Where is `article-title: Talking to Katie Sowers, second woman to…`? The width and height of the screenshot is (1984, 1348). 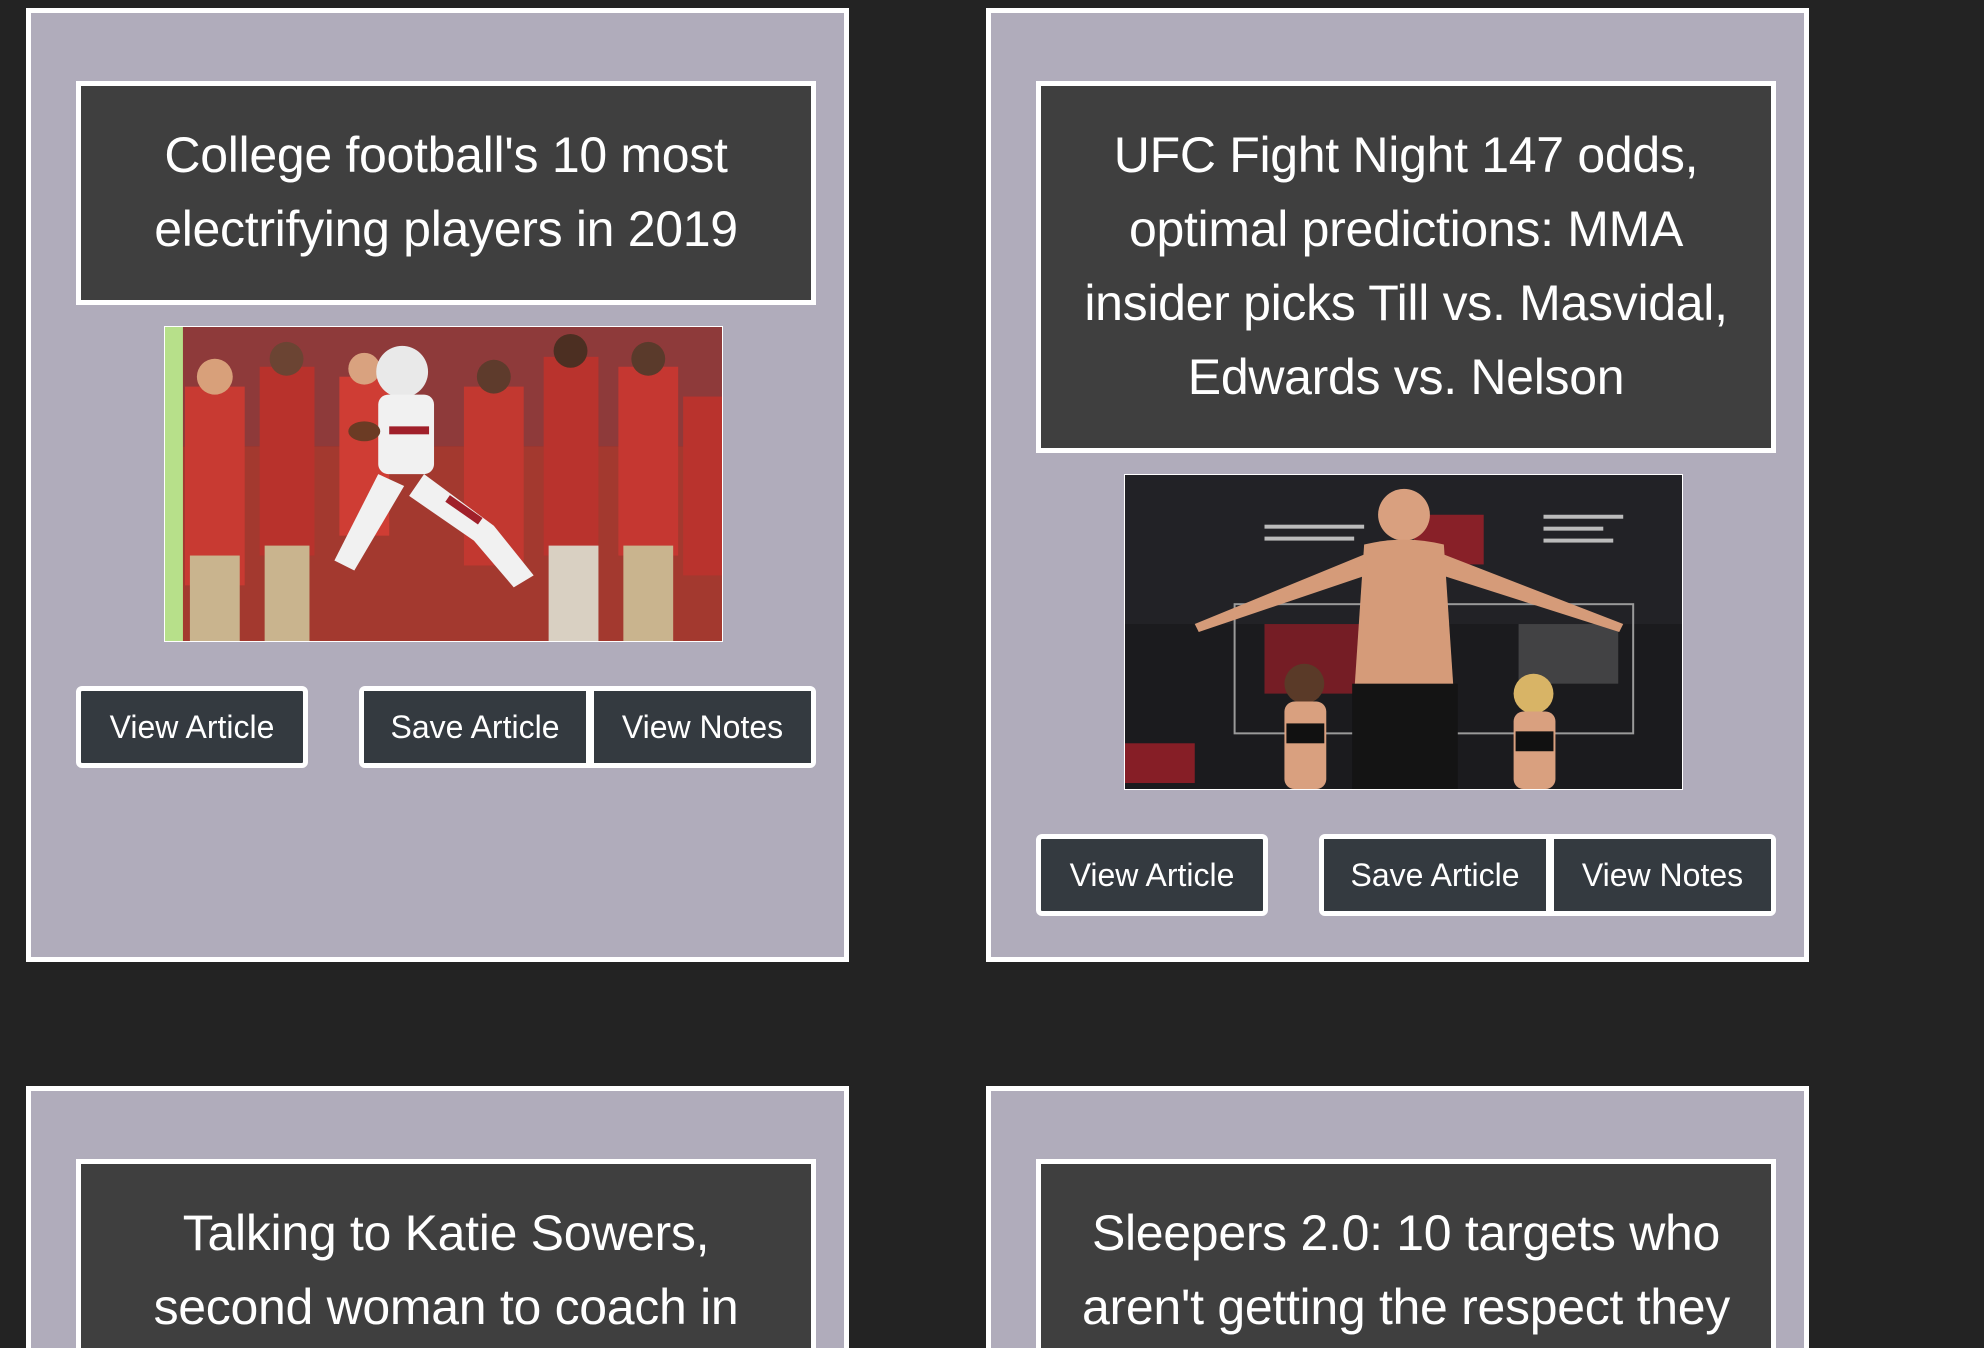
article-title: Talking to Katie Sowers, second woman to… is located at coordinates (446, 1253).